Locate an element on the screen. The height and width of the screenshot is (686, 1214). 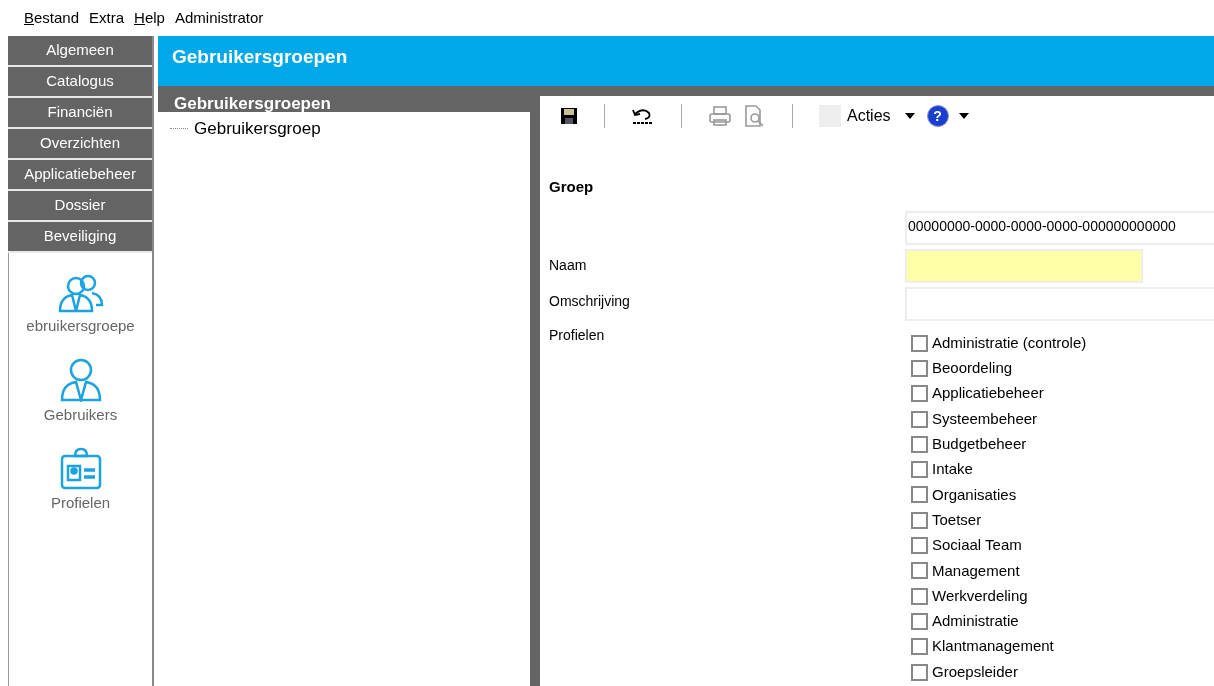
profile-checkbox: Administratie is located at coordinates (999, 621).